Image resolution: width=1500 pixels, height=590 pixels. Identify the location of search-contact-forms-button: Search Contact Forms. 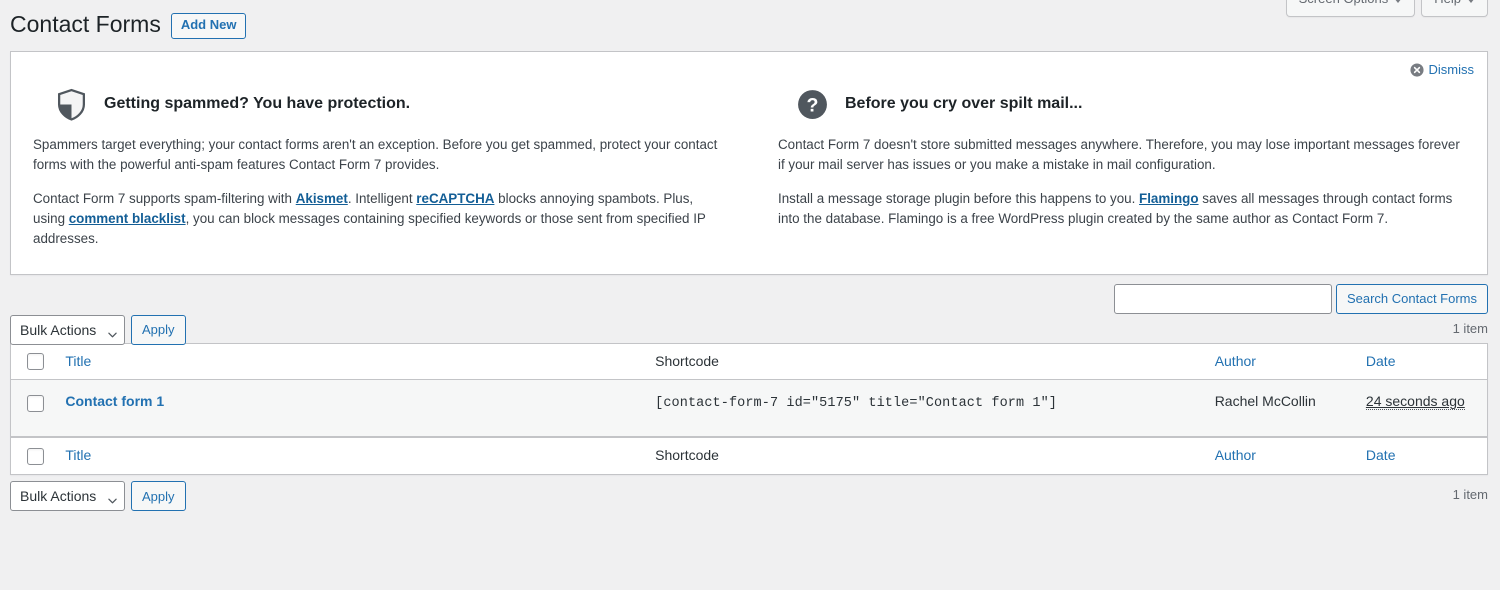
(1411, 298).